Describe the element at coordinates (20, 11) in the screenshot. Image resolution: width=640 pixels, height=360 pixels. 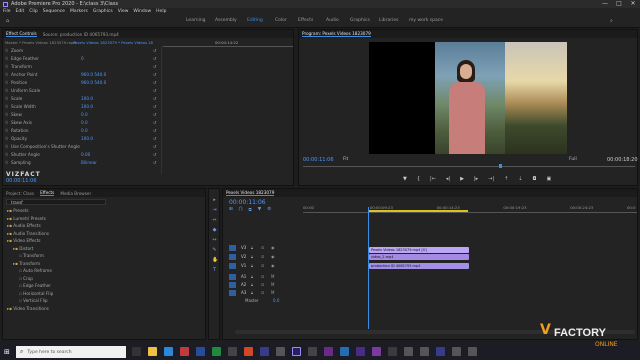
I see `menu-edit: Edit` at that location.